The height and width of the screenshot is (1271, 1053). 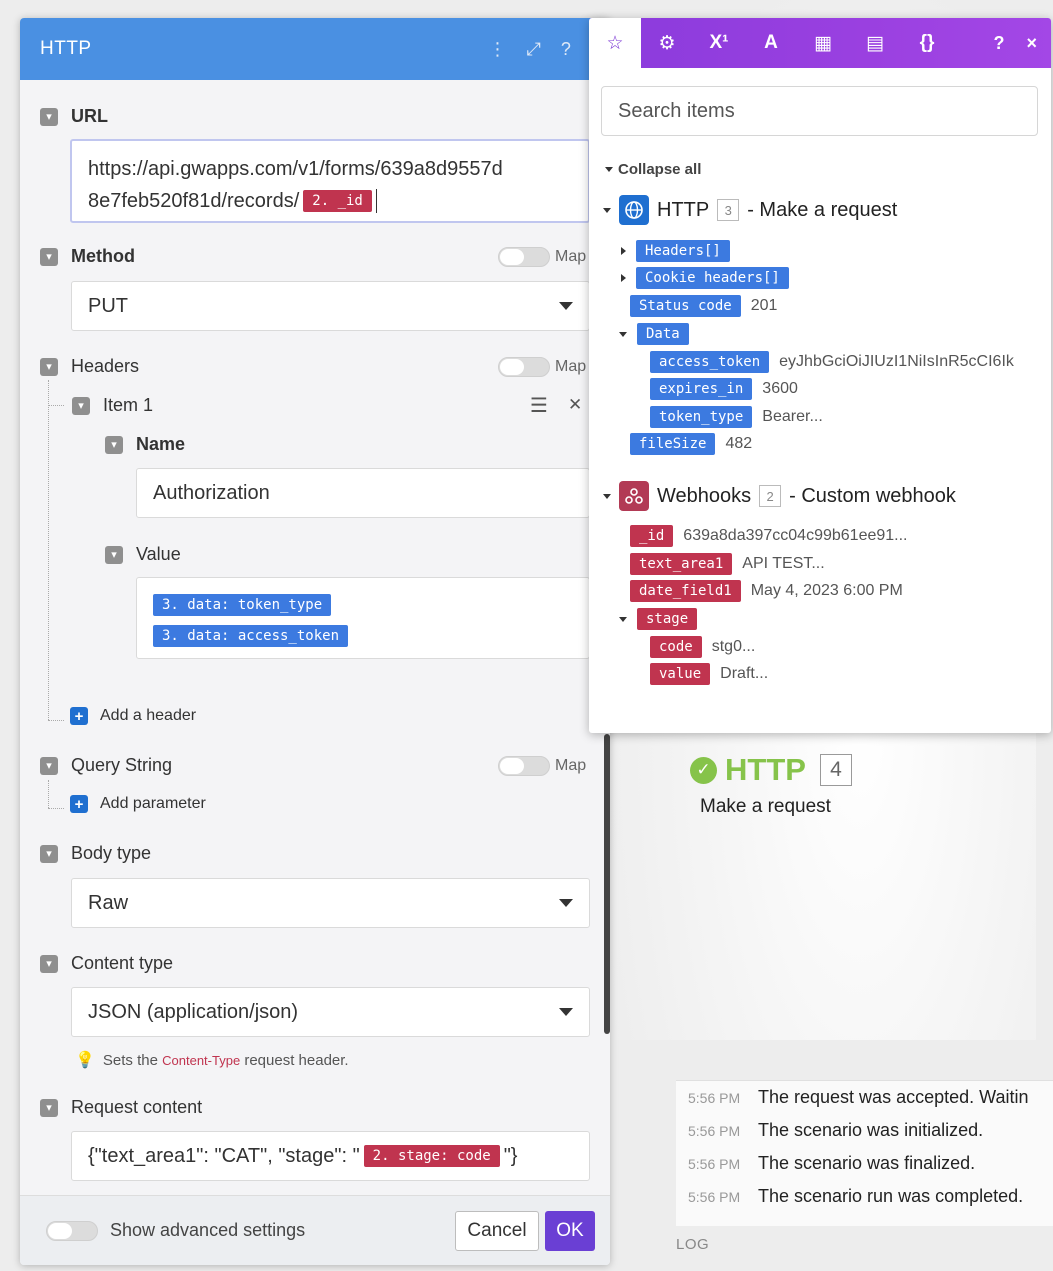 I want to click on item-cookie-headers: Cookie headers[], so click(x=705, y=278).